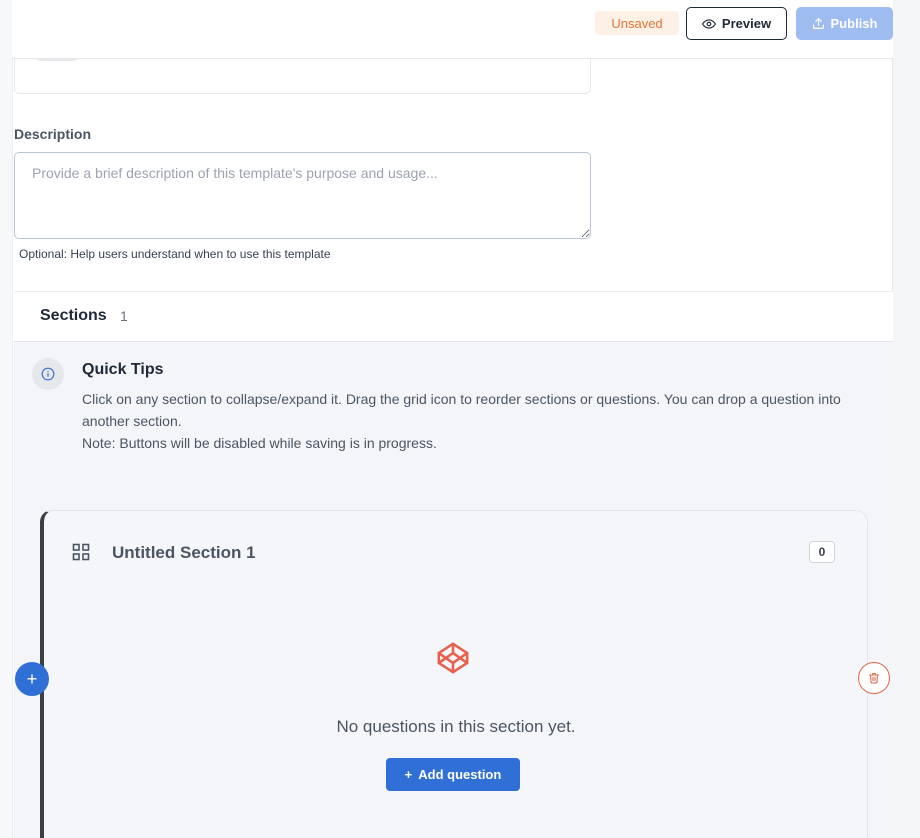 This screenshot has width=920, height=838. I want to click on description-label: Description, so click(53, 134).